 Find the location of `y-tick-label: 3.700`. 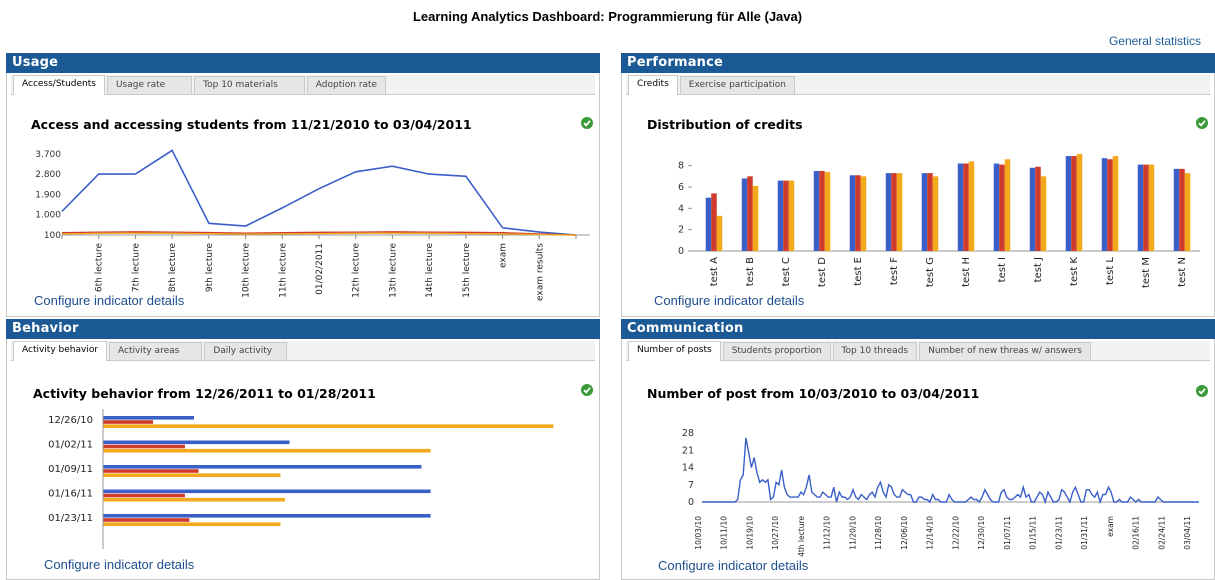

y-tick-label: 3.700 is located at coordinates (48, 155).